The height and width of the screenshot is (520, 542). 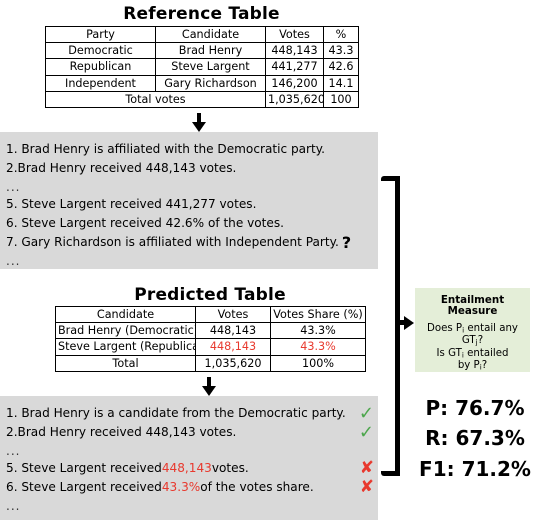 I want to click on sentence-error-value: 43.3%, so click(x=181, y=487).